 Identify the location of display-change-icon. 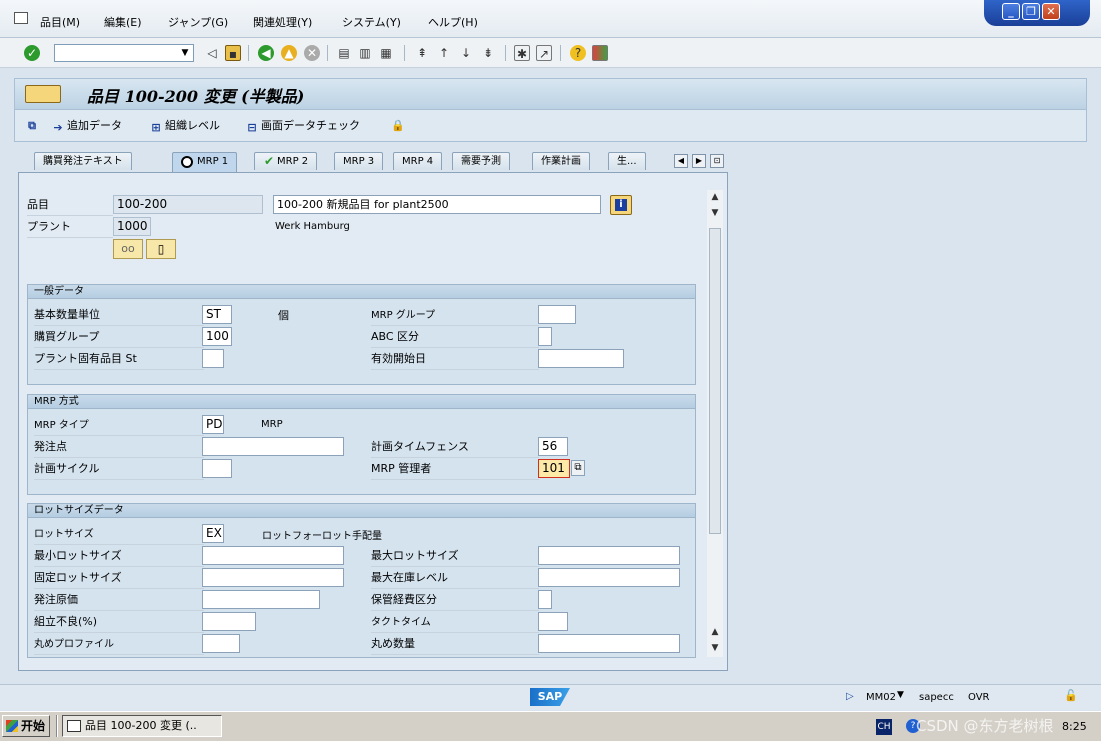
(43, 94).